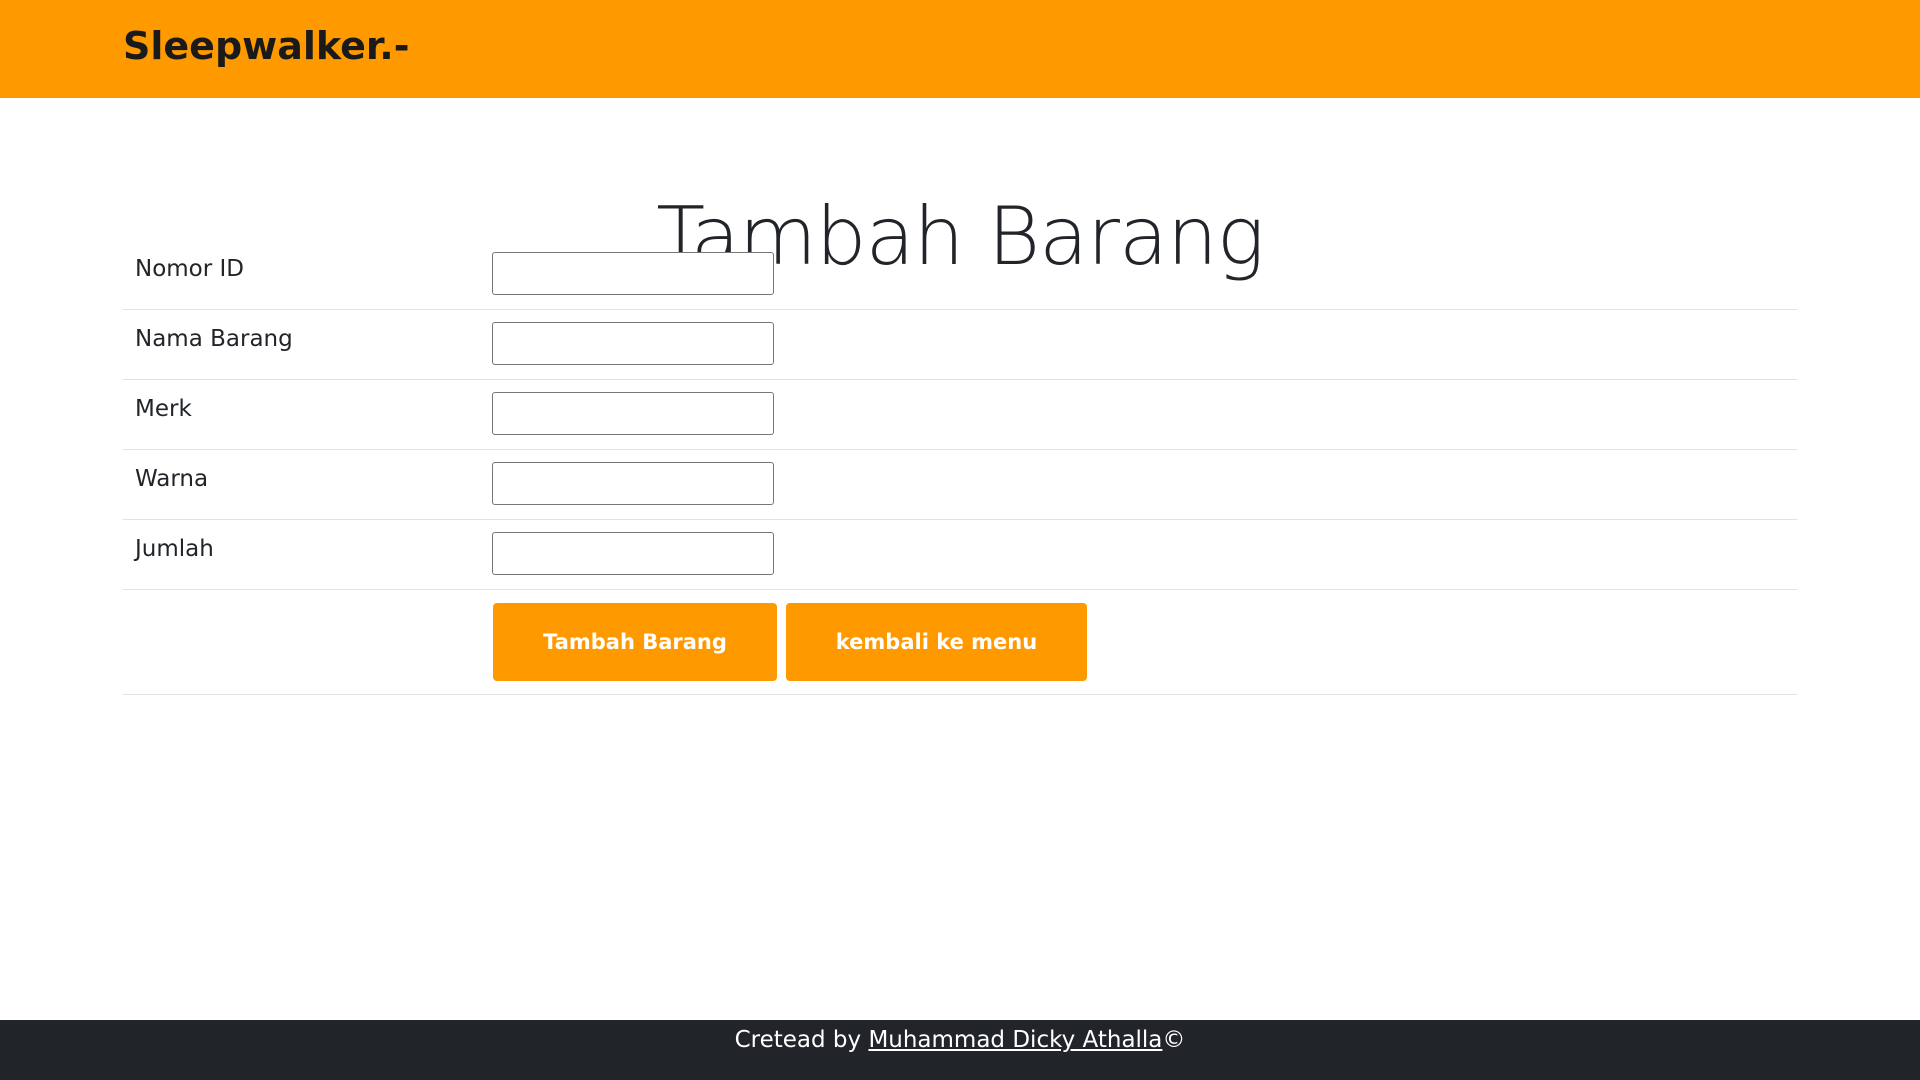 Image resolution: width=1920 pixels, height=1080 pixels. Describe the element at coordinates (936, 642) in the screenshot. I see `back-to-menu-button: kembali ke menu` at that location.